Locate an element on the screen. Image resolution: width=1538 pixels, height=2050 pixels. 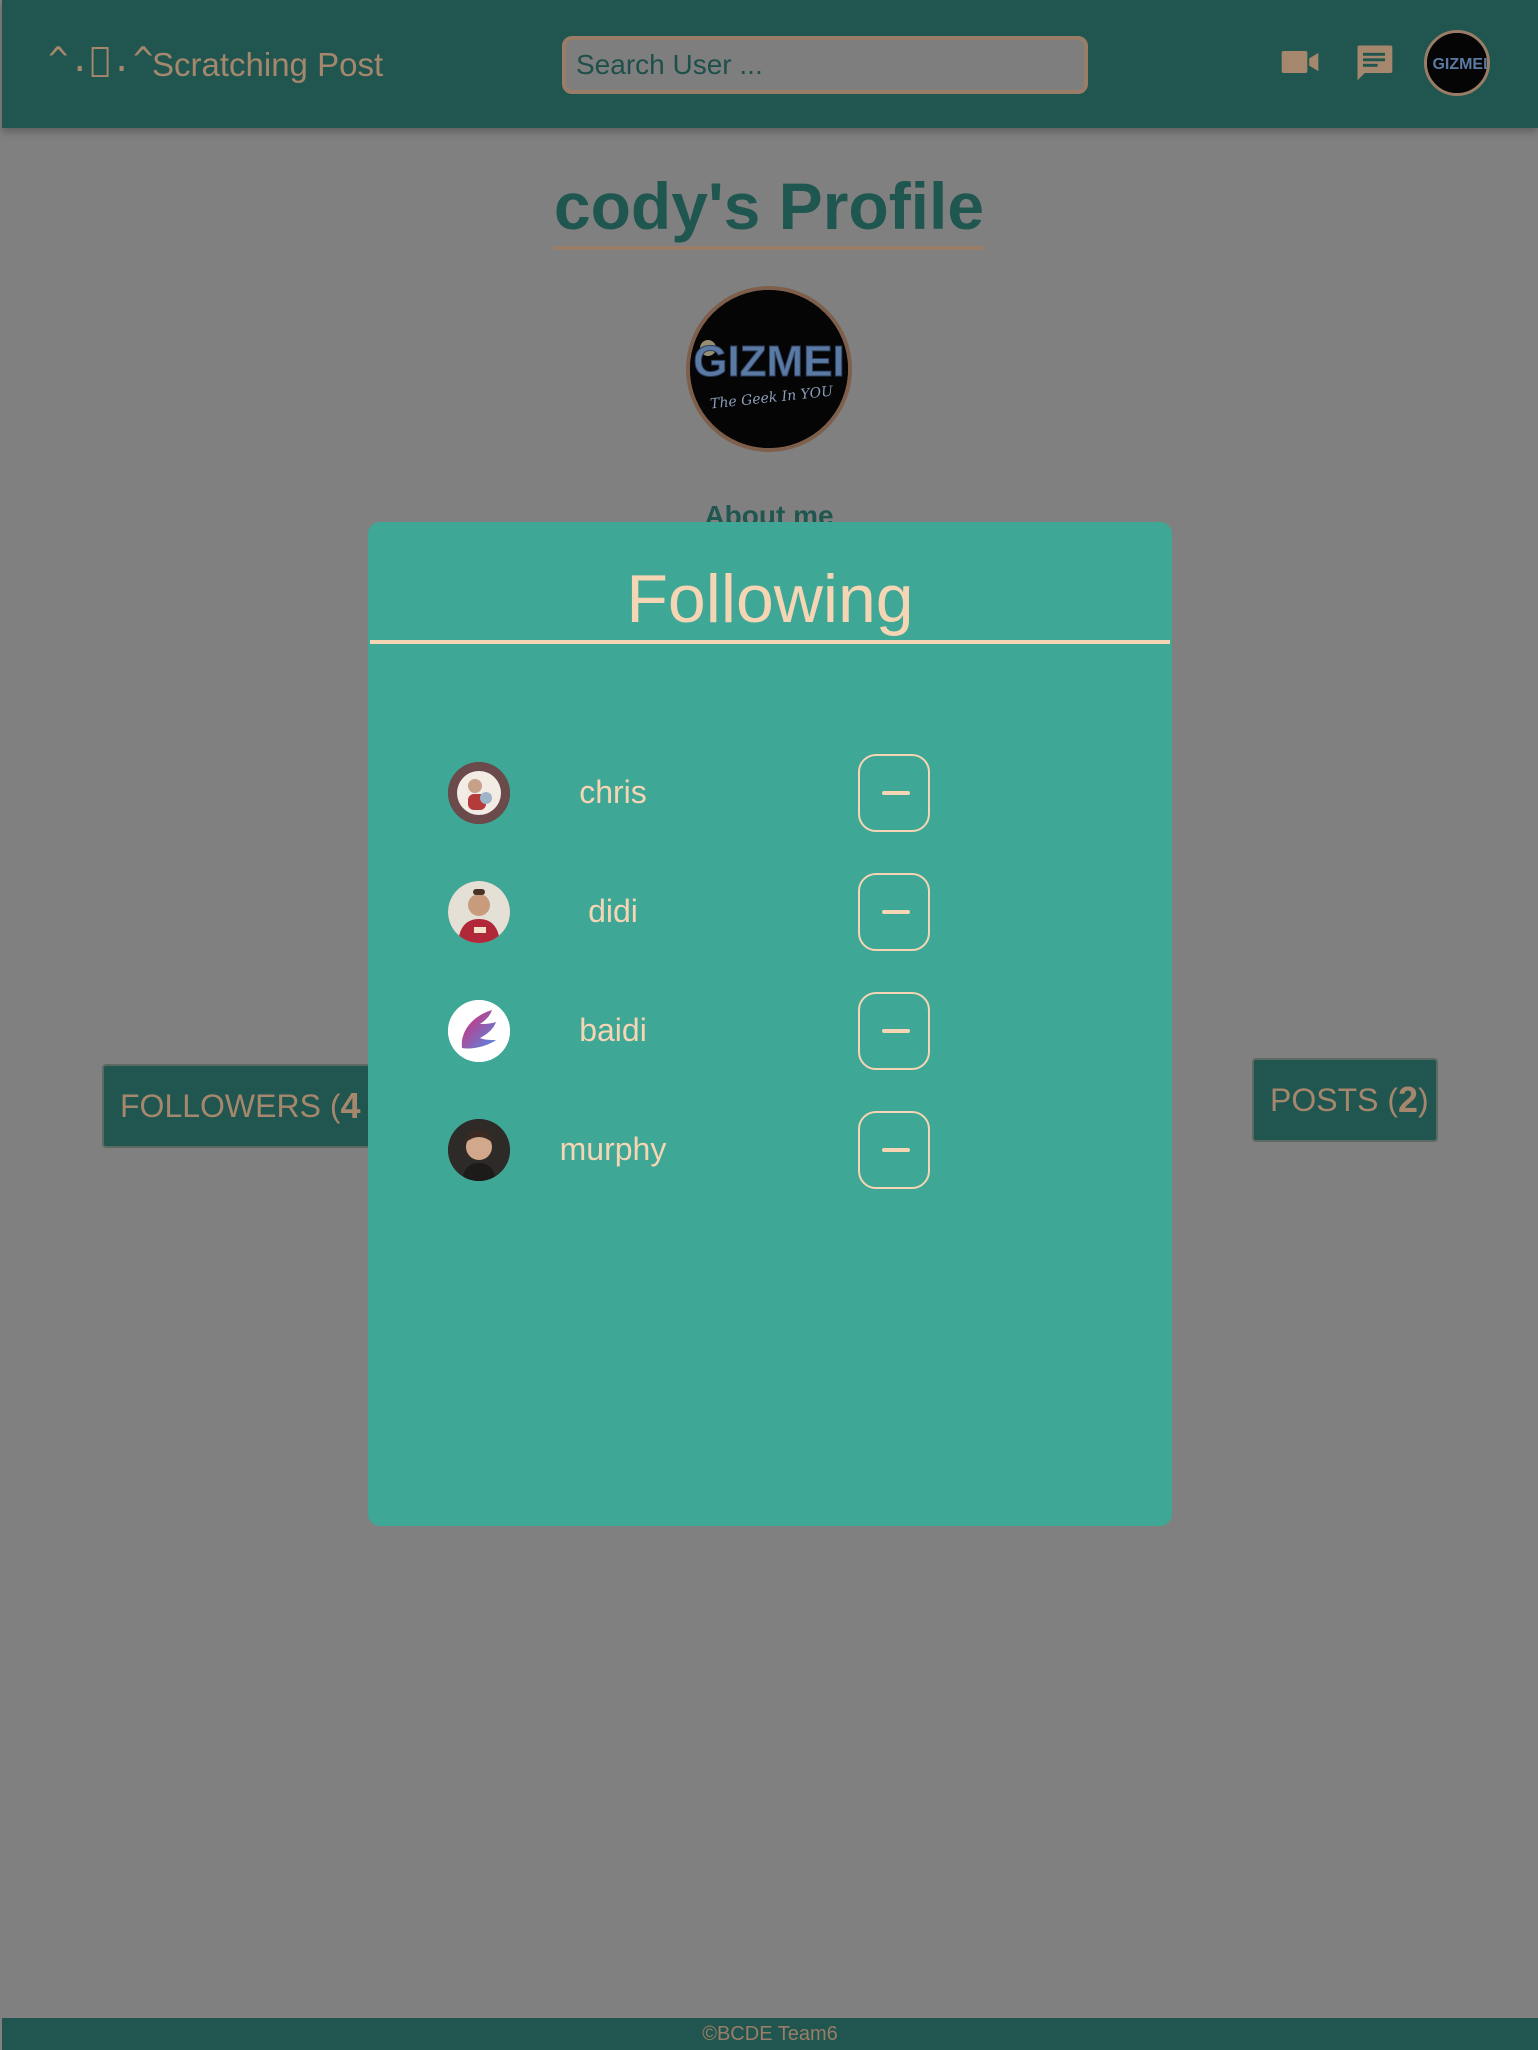
brand-logo: ^.ﾟ.^ is located at coordinates (101, 60).